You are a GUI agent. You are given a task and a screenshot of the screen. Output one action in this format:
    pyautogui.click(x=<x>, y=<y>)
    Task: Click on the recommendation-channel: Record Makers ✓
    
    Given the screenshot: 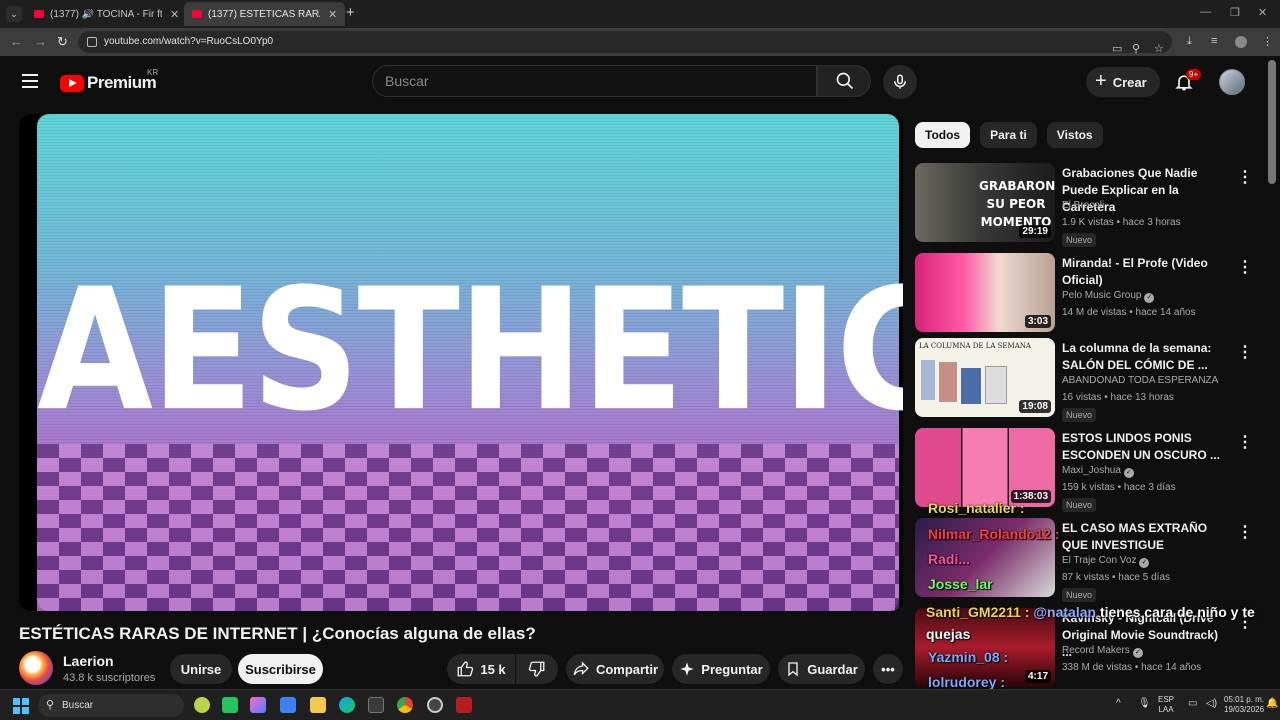 What is the action you would take?
    pyautogui.click(x=1102, y=651)
    